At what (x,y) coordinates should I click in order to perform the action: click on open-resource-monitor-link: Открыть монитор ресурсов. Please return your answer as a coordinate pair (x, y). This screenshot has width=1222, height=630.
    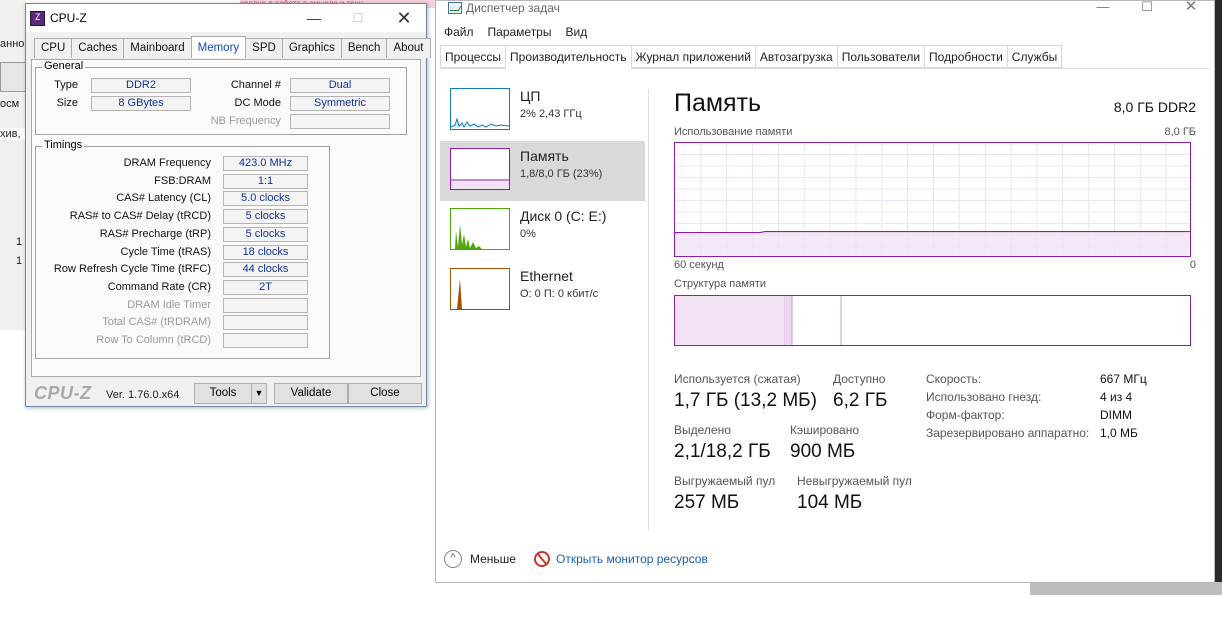
    Looking at the image, I should click on (632, 559).